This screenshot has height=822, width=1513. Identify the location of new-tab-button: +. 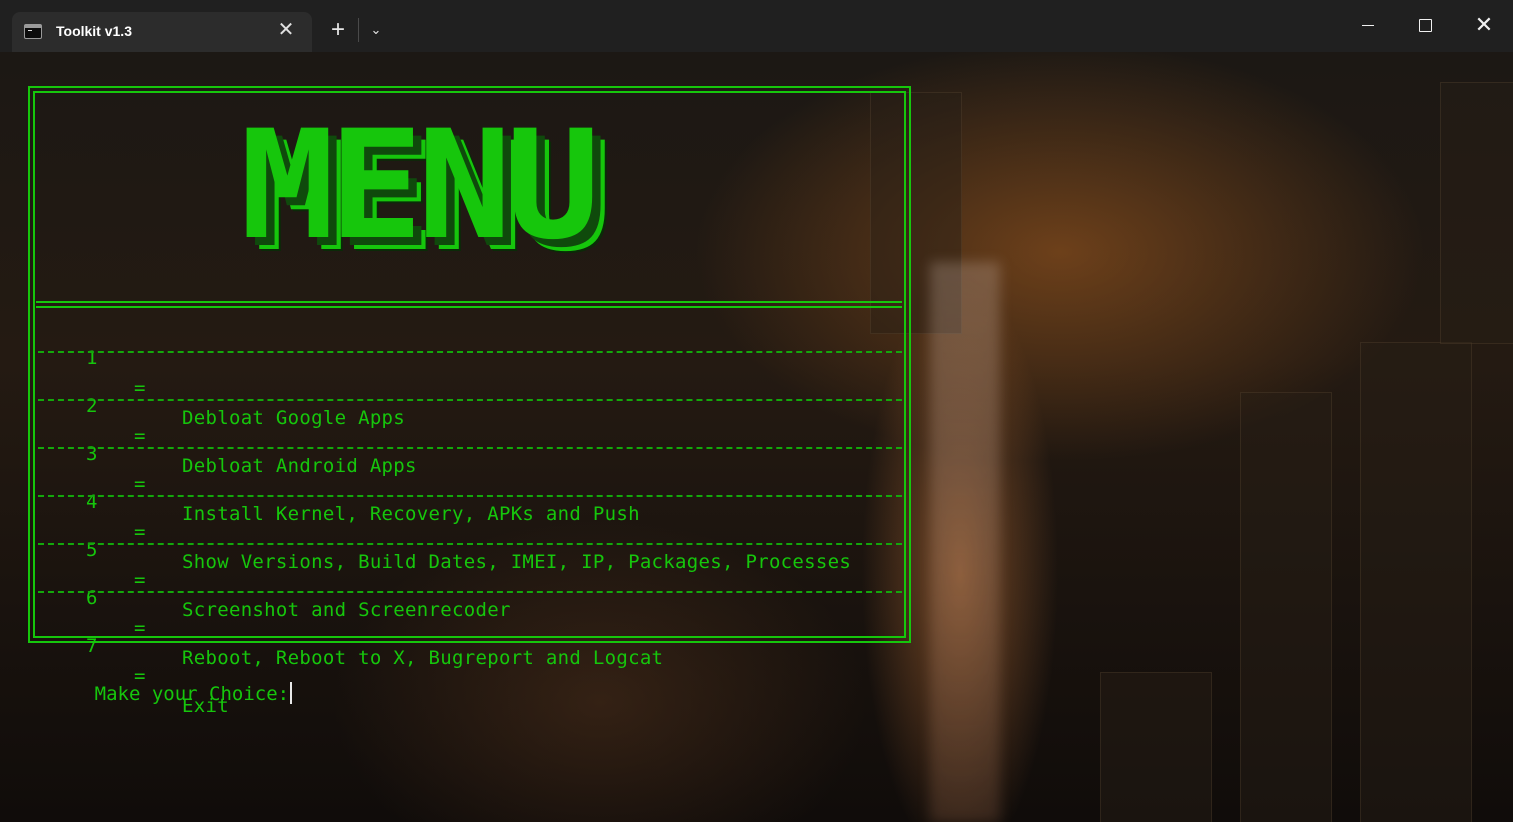
(338, 30).